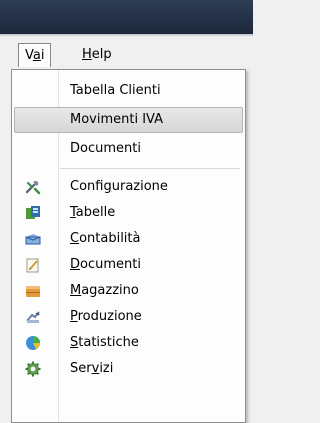 Image resolution: width=320 pixels, height=423 pixels. Describe the element at coordinates (101, 54) in the screenshot. I see `menu-help-label-post: elp` at that location.